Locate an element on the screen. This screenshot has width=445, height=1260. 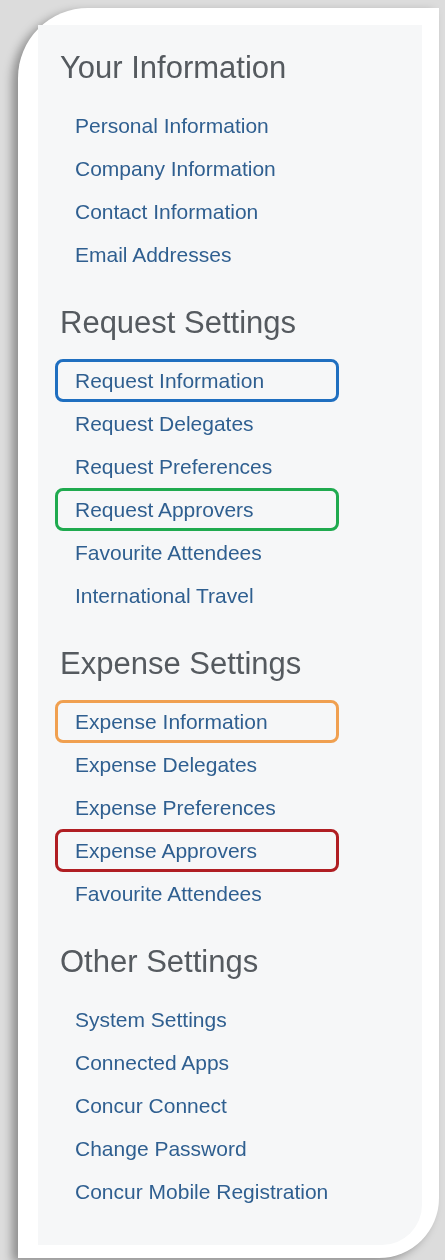
section-heading: Expense Settings is located at coordinates (181, 664).